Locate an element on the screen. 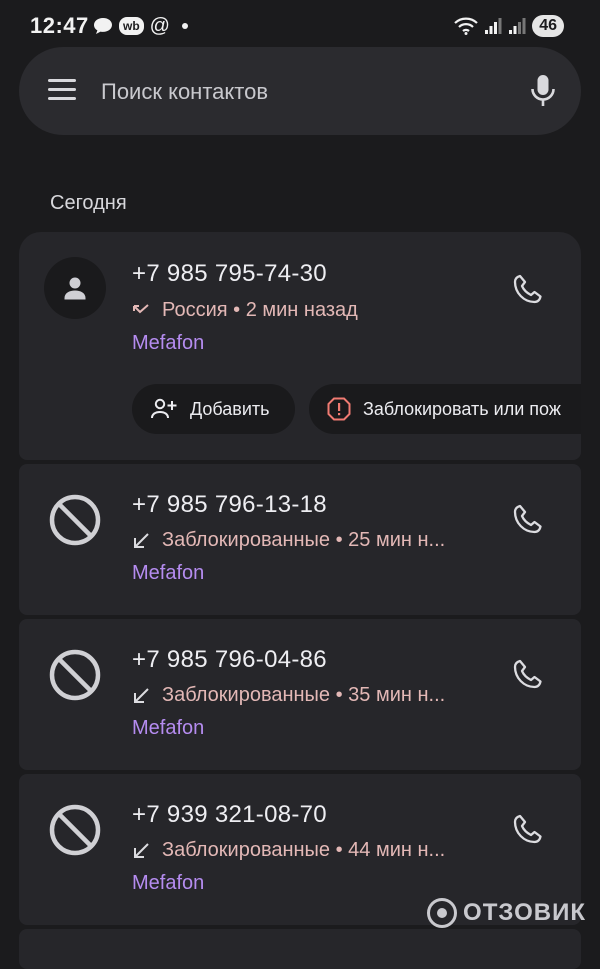 This screenshot has height=969, width=600. avatar is located at coordinates (75, 288).